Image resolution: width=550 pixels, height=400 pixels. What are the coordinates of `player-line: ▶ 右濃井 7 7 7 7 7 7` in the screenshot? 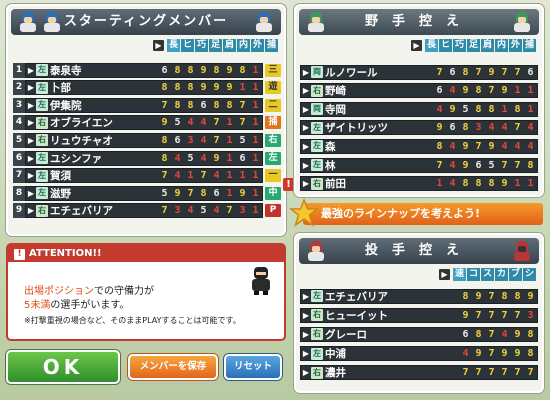 It's located at (419, 373).